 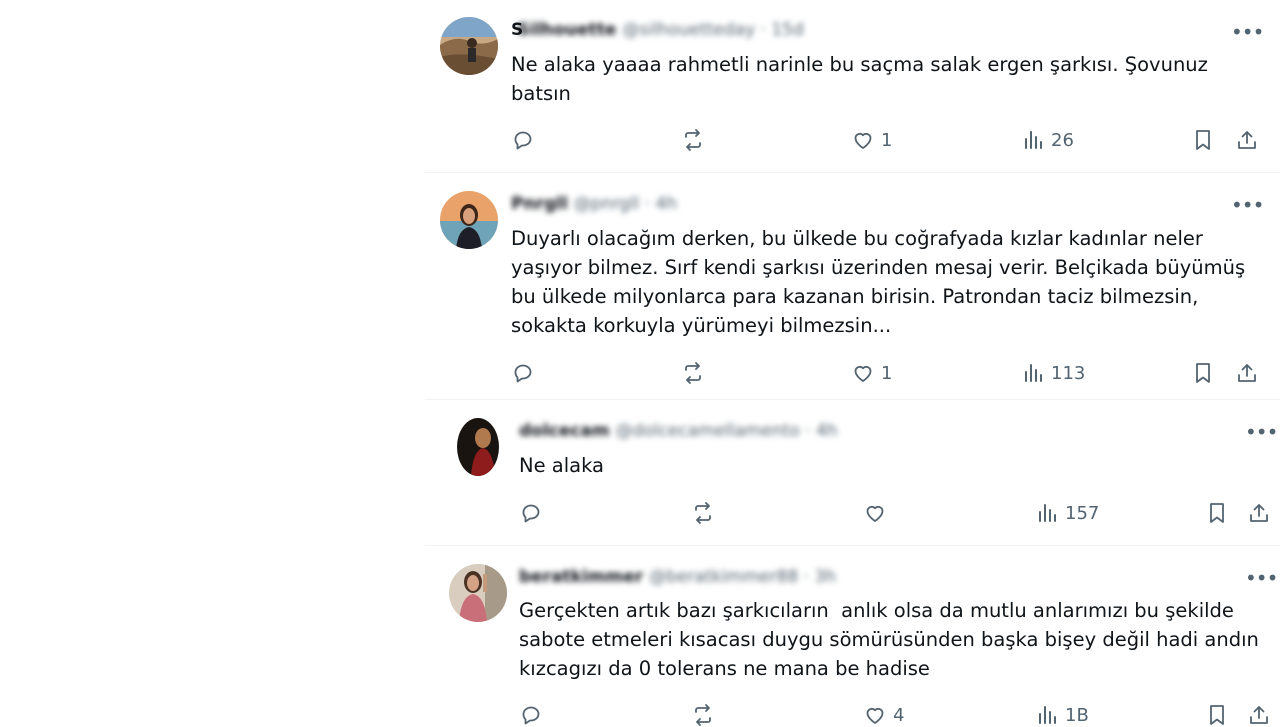 I want to click on views-button: 157, so click(x=1067, y=513).